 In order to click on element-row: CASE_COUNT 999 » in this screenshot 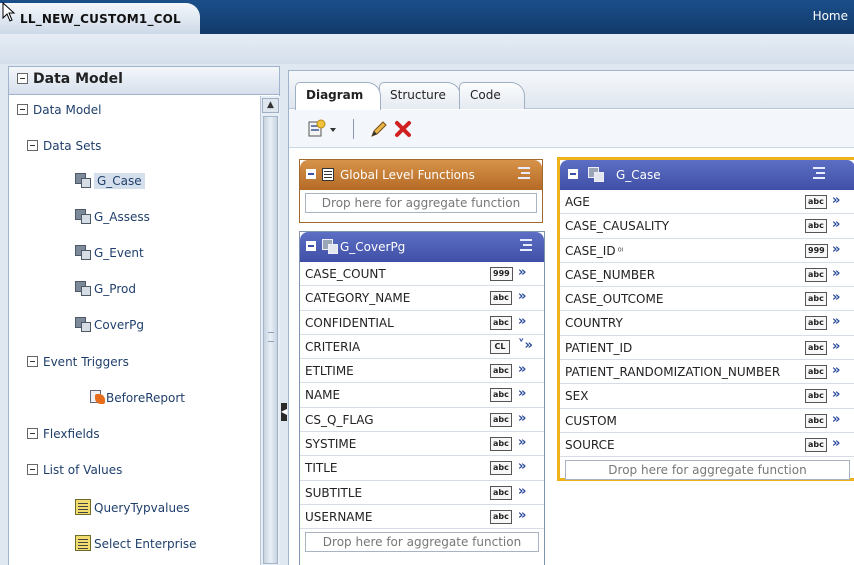, I will do `click(422, 274)`.